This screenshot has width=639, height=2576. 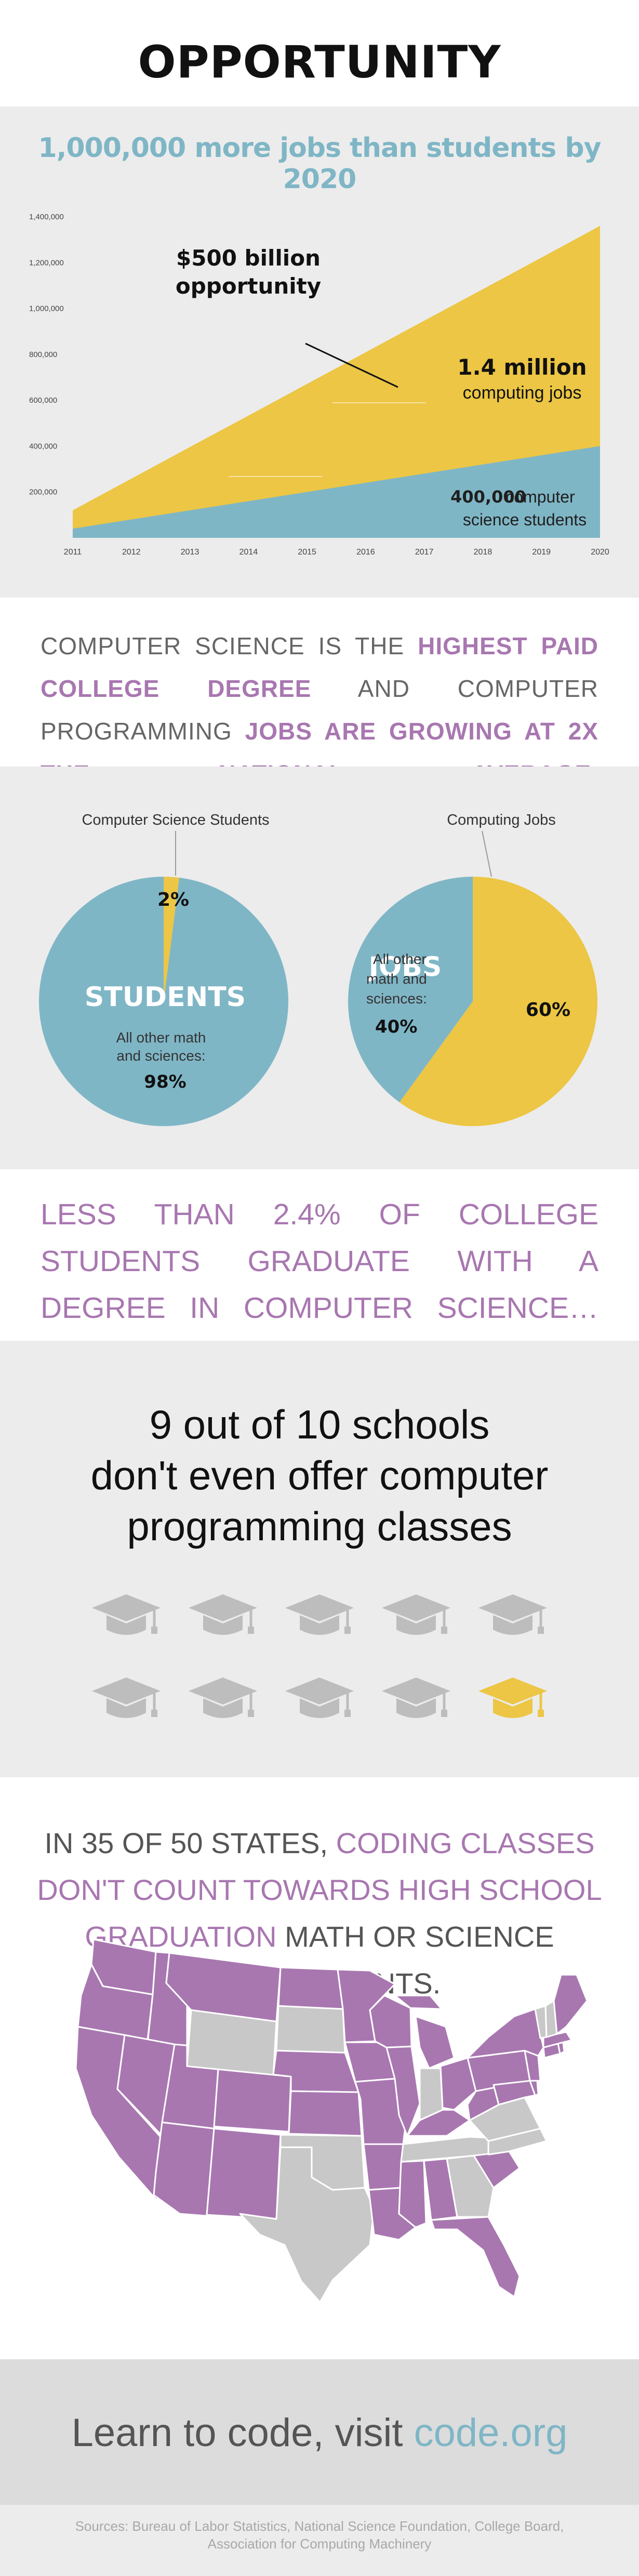 I want to click on x-tick-label: 2011, so click(x=73, y=552).